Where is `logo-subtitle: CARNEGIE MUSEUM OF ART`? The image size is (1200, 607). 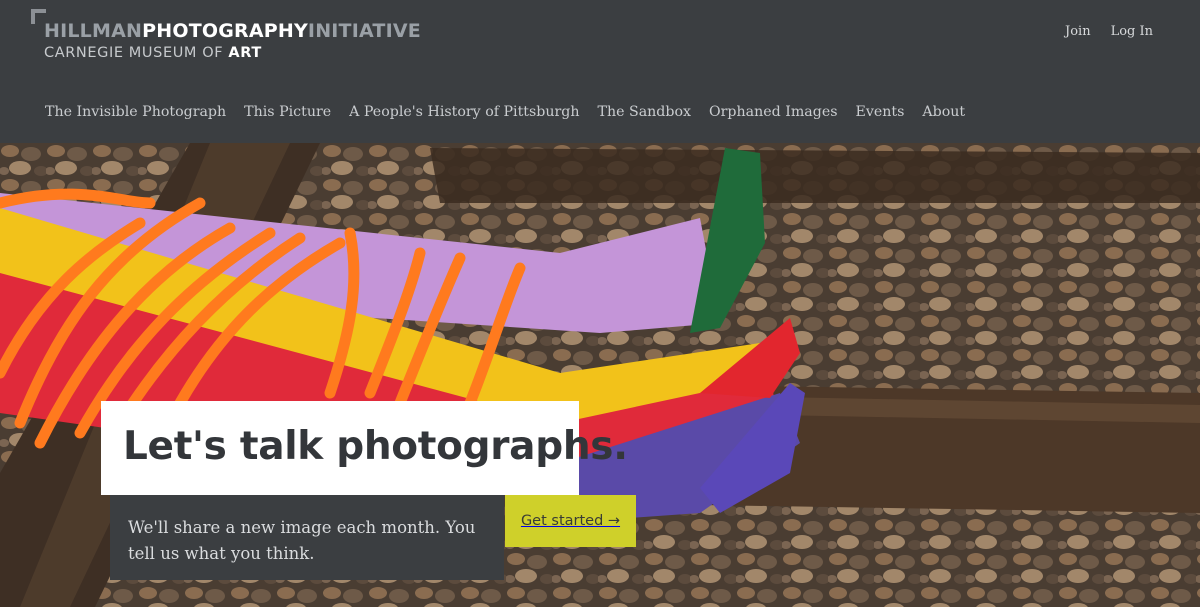
logo-subtitle: CARNEGIE MUSEUM OF ART is located at coordinates (153, 53).